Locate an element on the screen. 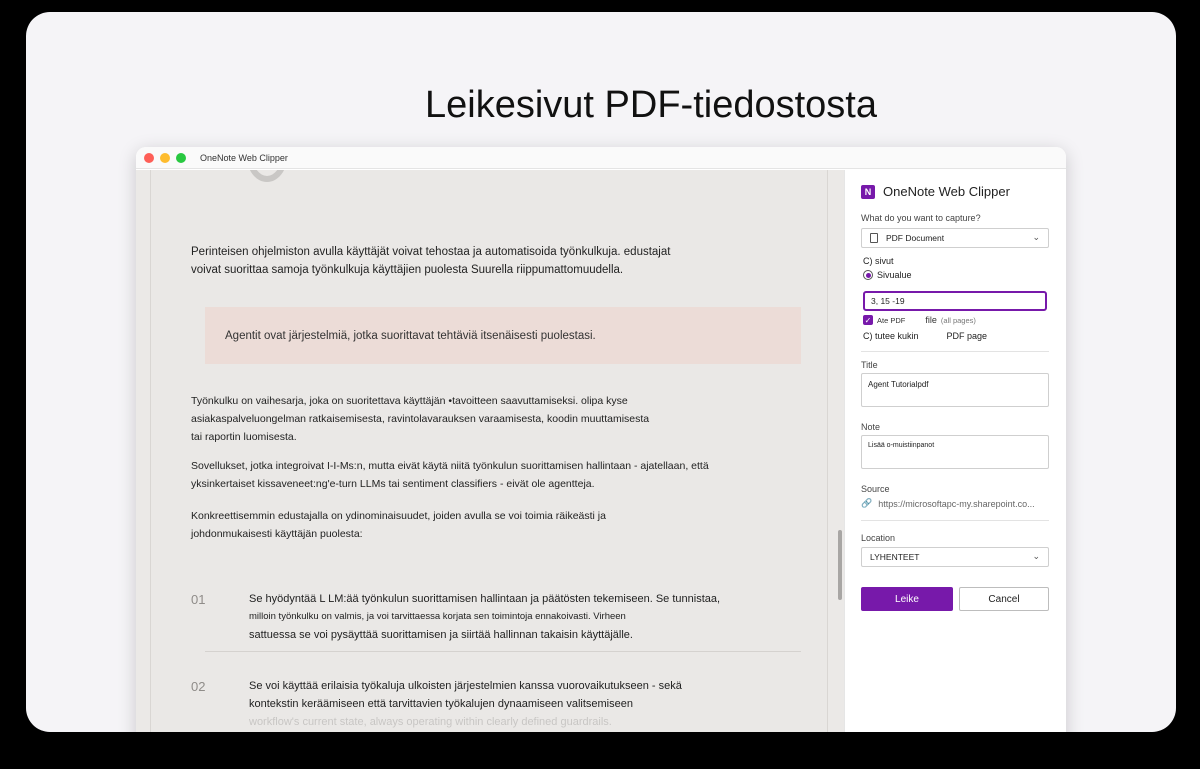 This screenshot has width=1200, height=769. clip-button: Leike is located at coordinates (907, 599).